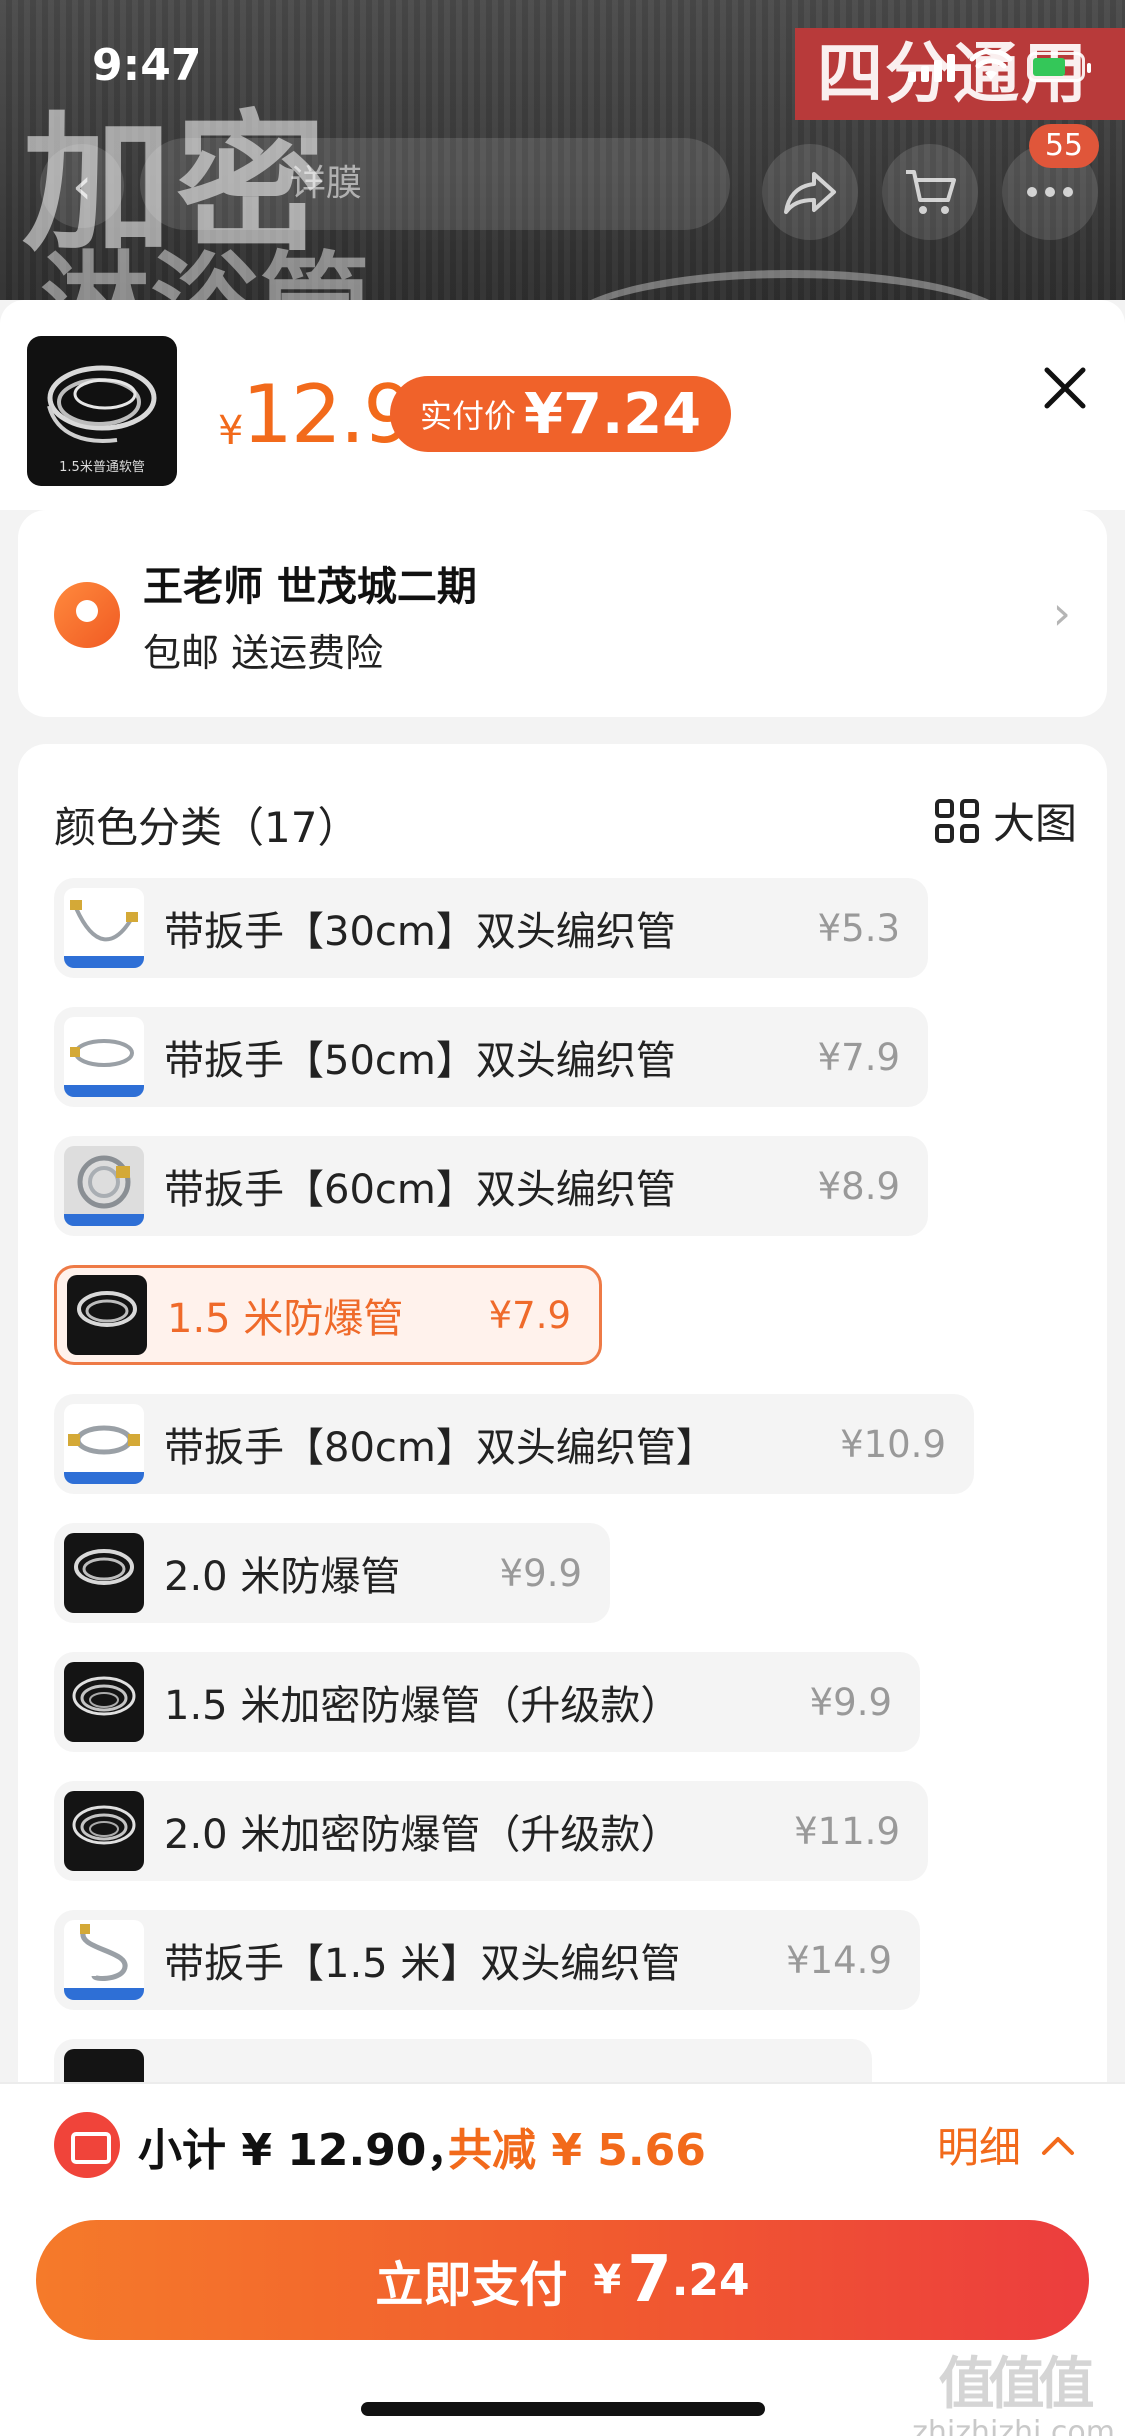 This screenshot has width=1125, height=2436. I want to click on big-image-label: 大图, so click(1034, 823).